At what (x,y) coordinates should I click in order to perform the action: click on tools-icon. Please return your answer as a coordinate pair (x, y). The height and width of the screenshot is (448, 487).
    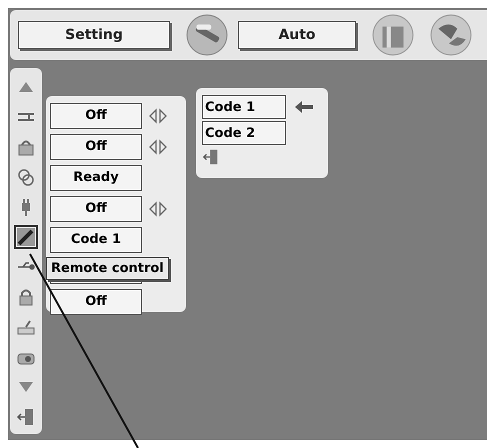
    Looking at the image, I should click on (207, 35).